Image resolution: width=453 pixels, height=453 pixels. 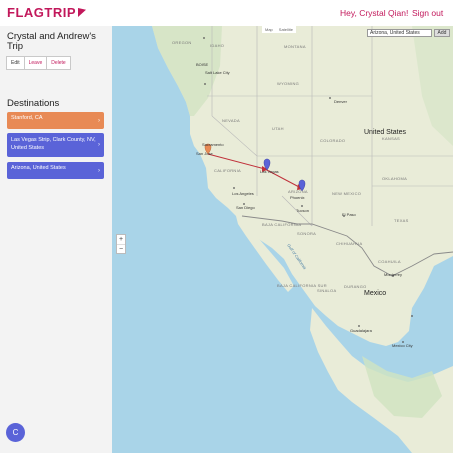 What do you see at coordinates (217, 45) in the screenshot?
I see `map-label-idaho: IDAHO` at bounding box center [217, 45].